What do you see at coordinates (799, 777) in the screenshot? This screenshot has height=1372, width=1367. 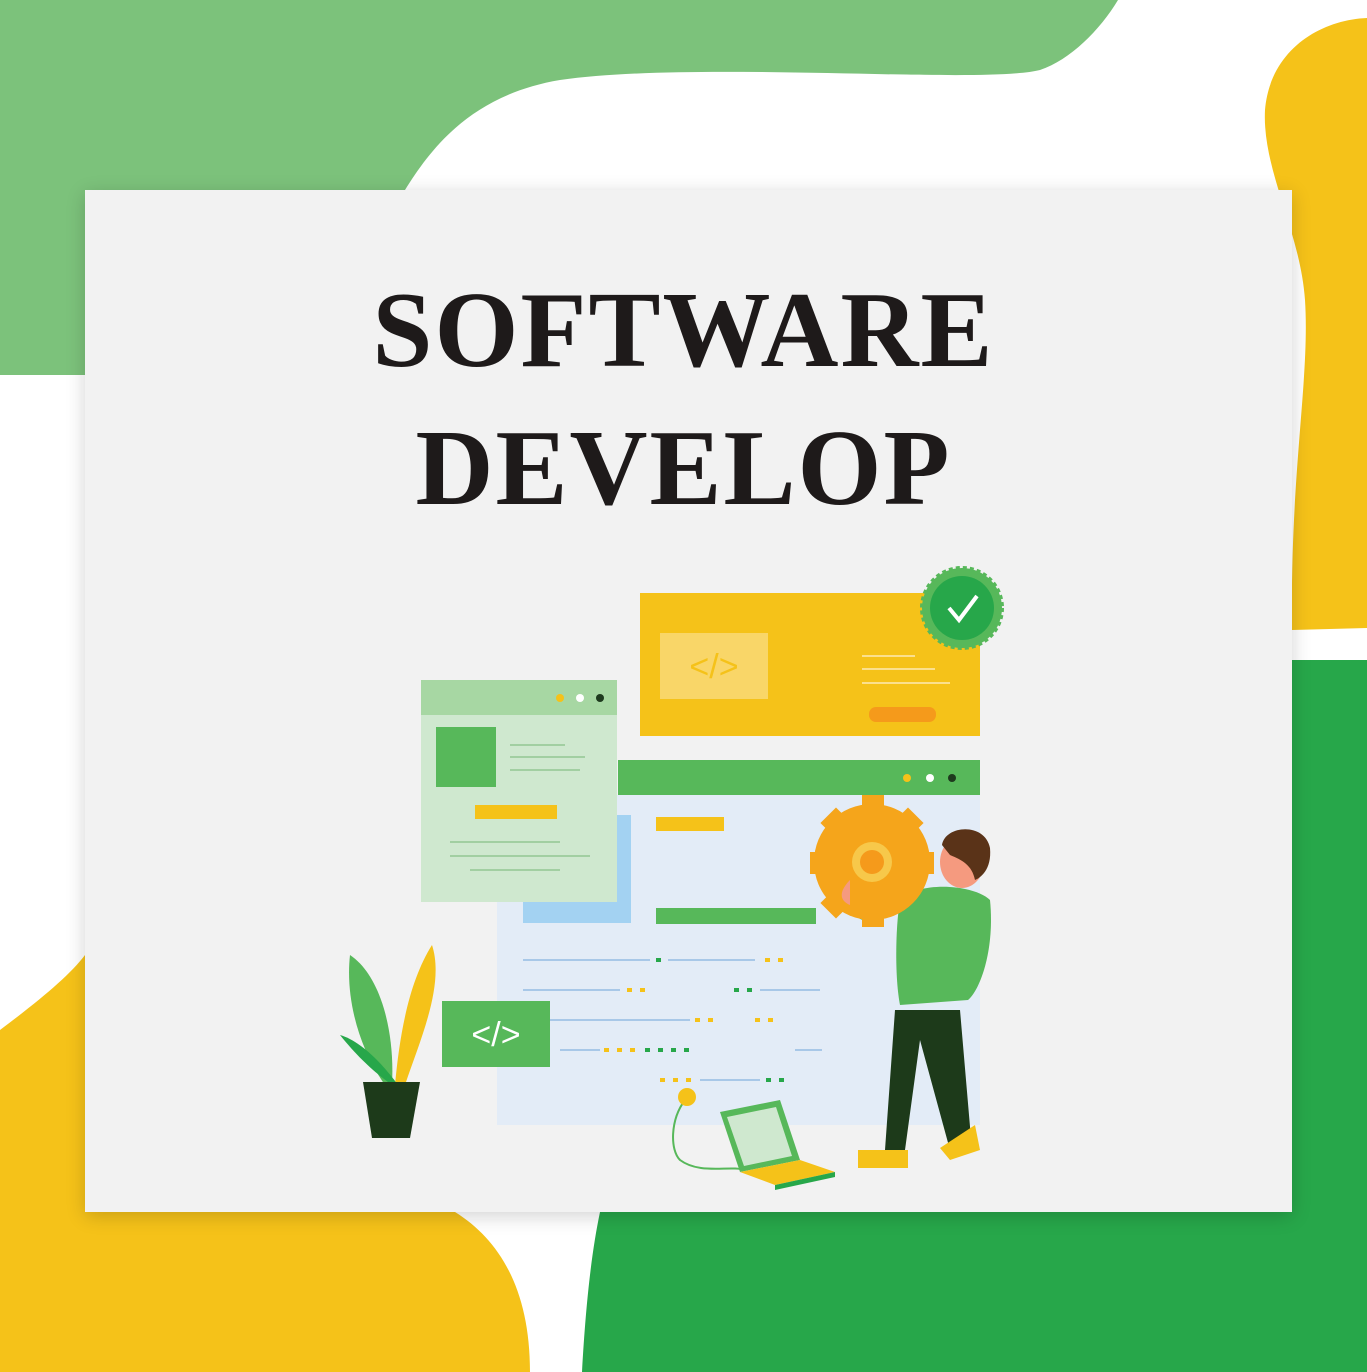 I see `code-panel-header` at bounding box center [799, 777].